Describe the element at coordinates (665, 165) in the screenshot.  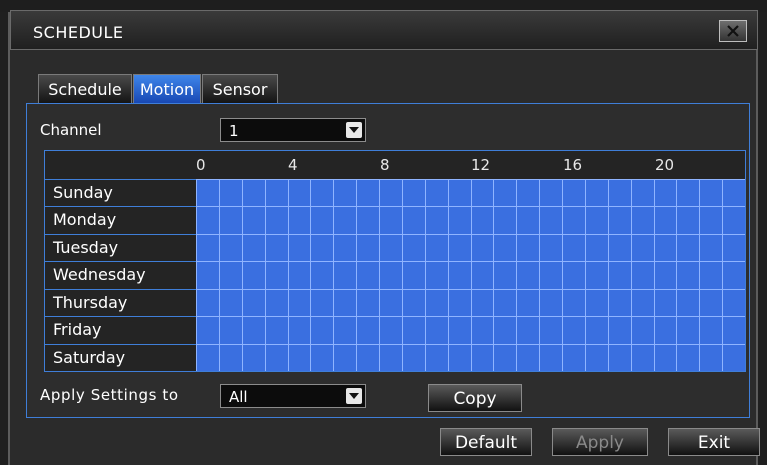
I see `hour-label: 20` at that location.